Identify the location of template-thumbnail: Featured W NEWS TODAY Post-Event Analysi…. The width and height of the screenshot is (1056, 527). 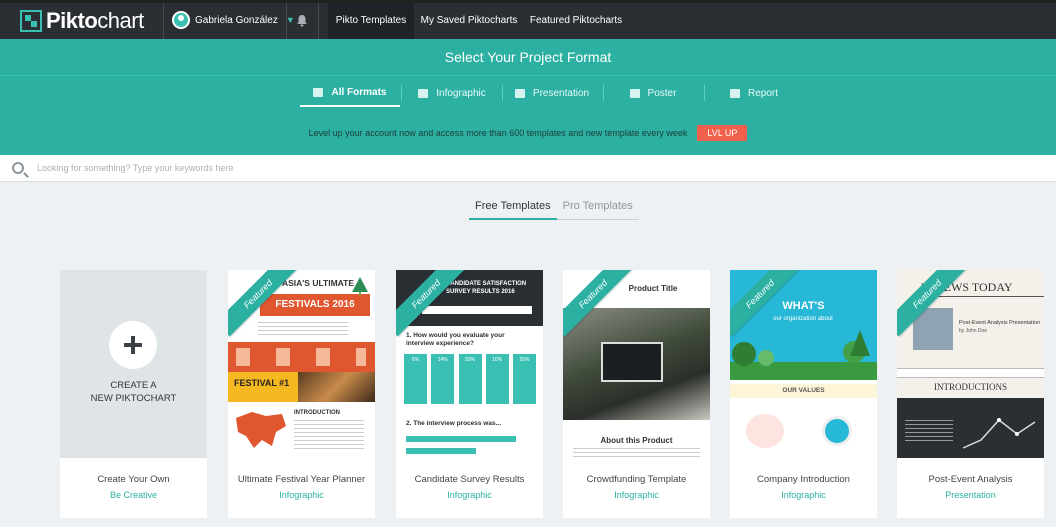
(970, 364).